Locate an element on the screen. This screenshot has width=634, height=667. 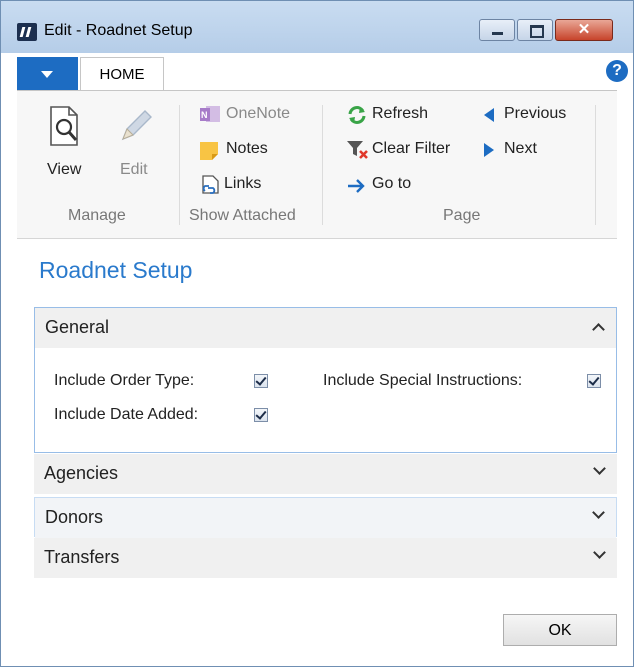
window-title: Edit - Roadnet Setup is located at coordinates (118, 30).